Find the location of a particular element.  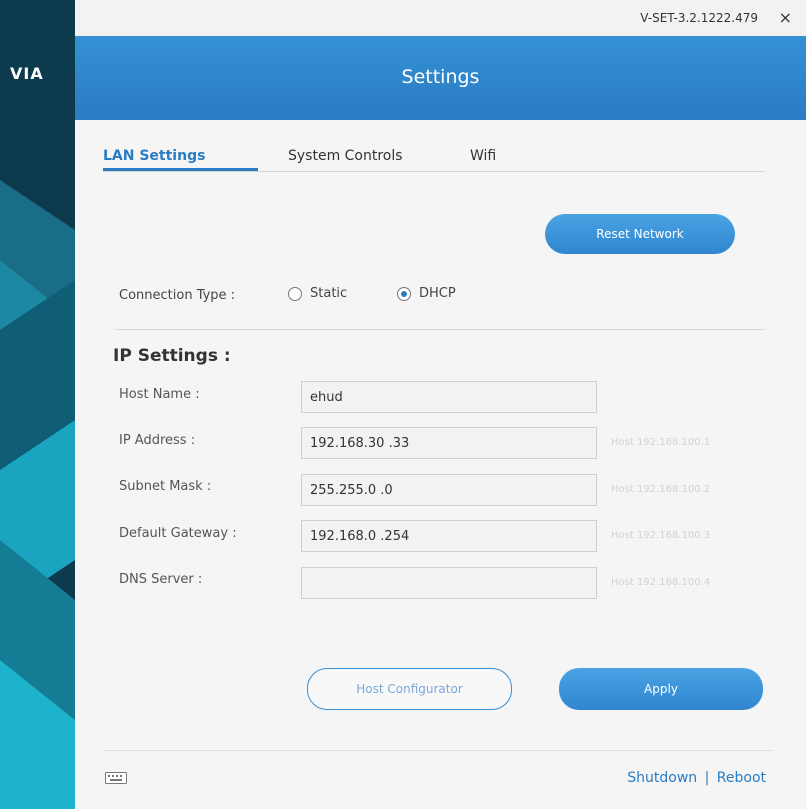

subnet-mask-label: Subnet Mask : is located at coordinates (165, 486).